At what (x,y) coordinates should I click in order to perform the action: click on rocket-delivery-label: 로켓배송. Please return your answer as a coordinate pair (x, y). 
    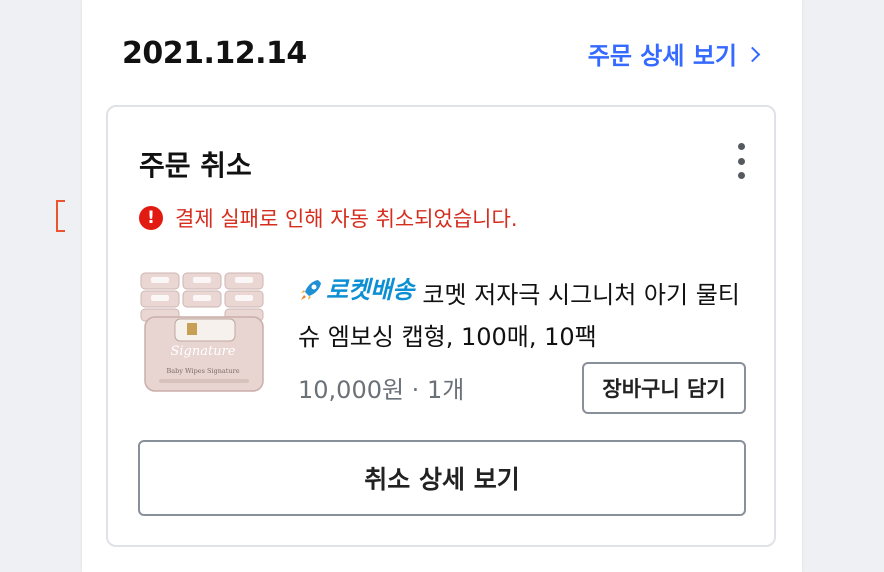
    Looking at the image, I should click on (370, 290).